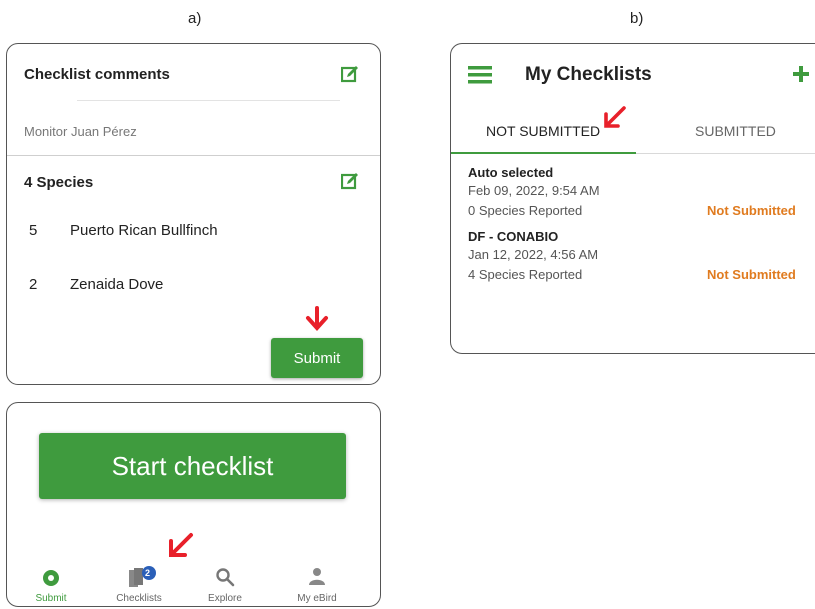  I want to click on species-count: 5, so click(33, 230).